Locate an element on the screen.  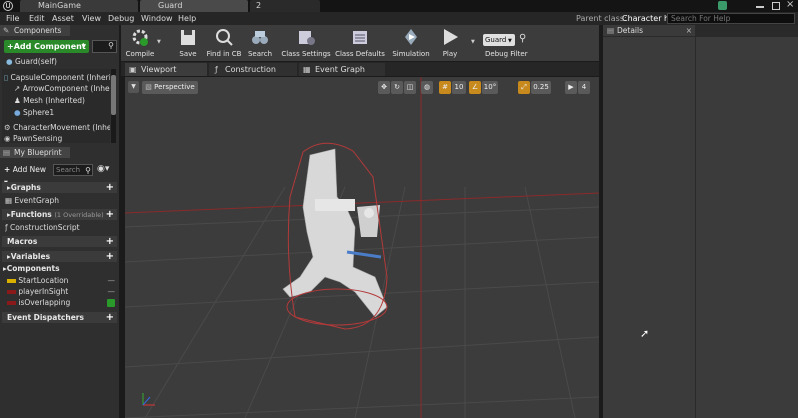
list-item-eventgraph: ▦ EventGraph is located at coordinates (60, 201).